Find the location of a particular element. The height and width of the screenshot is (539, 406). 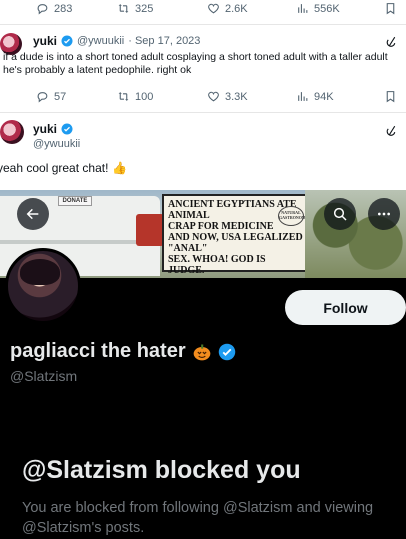

more-options-button is located at coordinates (384, 214).